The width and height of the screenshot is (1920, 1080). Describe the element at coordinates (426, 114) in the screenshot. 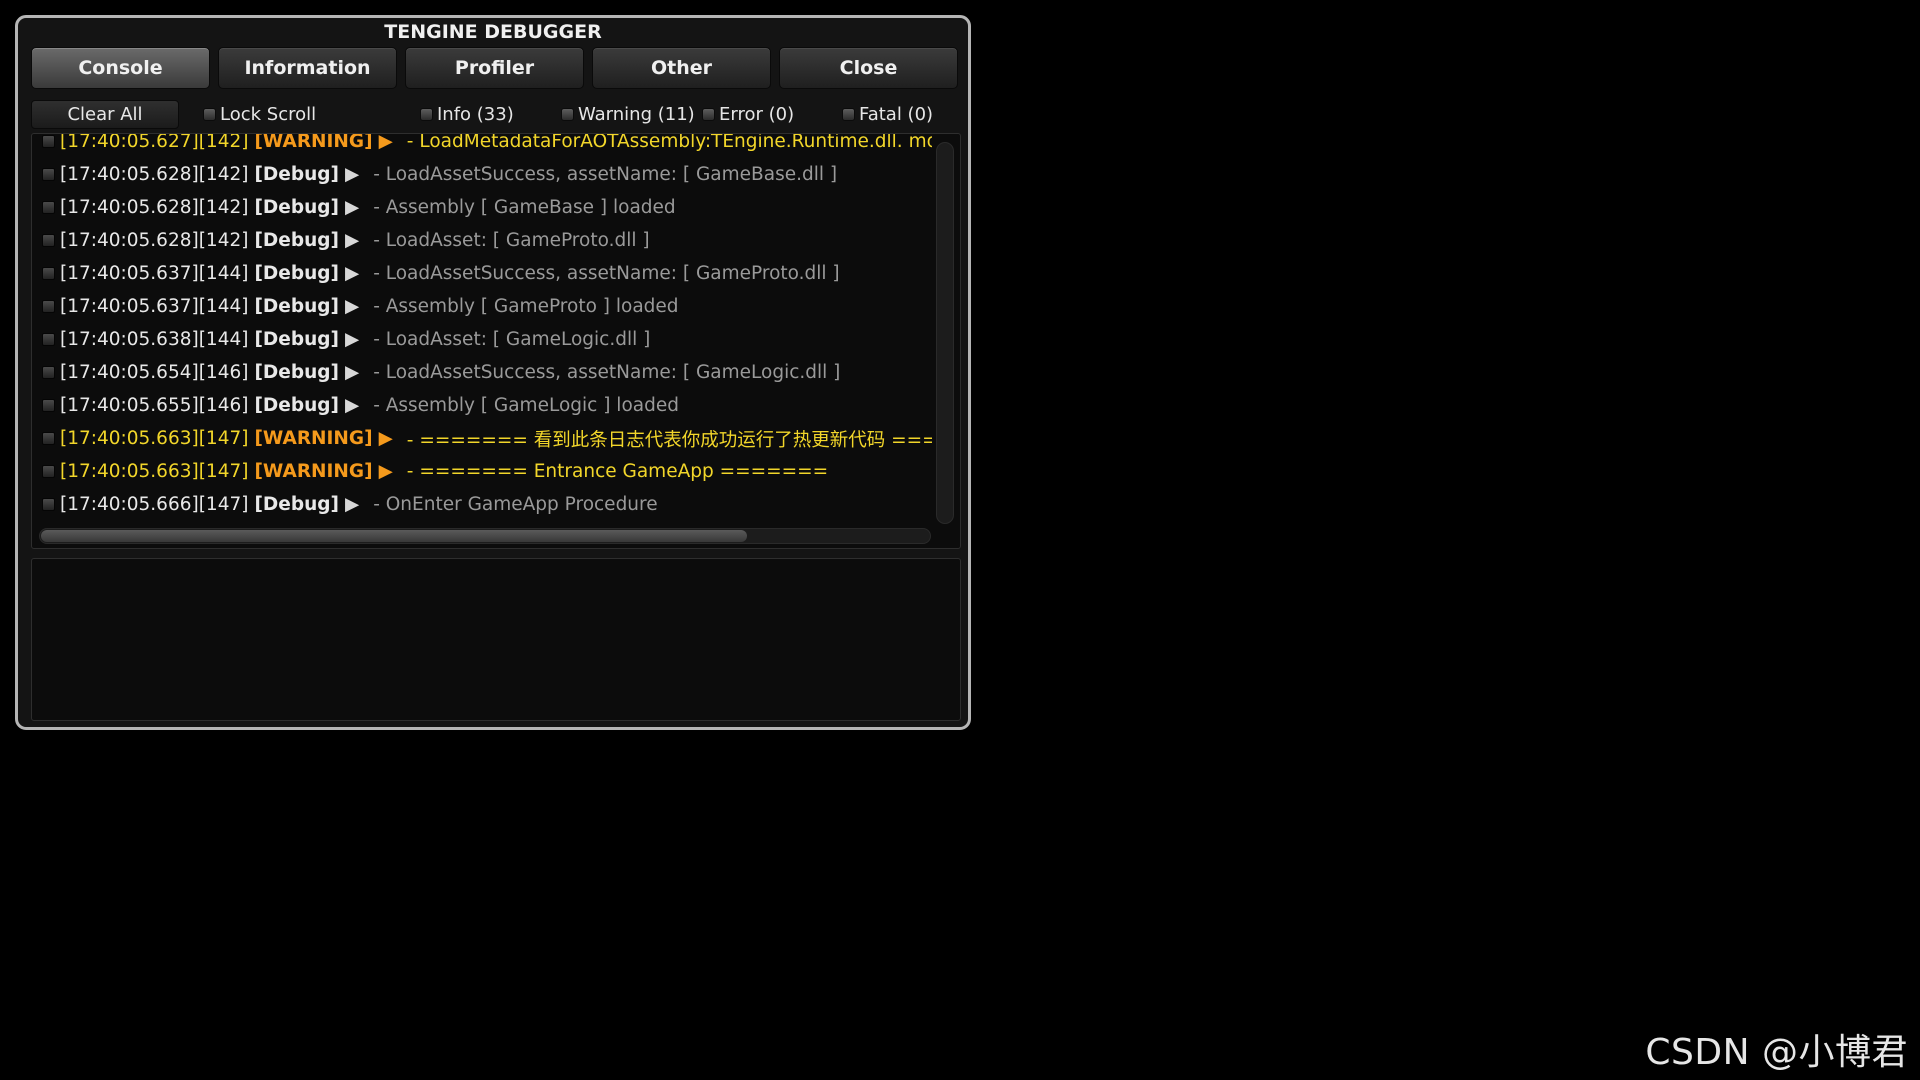

I see `info-filter-checkbox` at that location.